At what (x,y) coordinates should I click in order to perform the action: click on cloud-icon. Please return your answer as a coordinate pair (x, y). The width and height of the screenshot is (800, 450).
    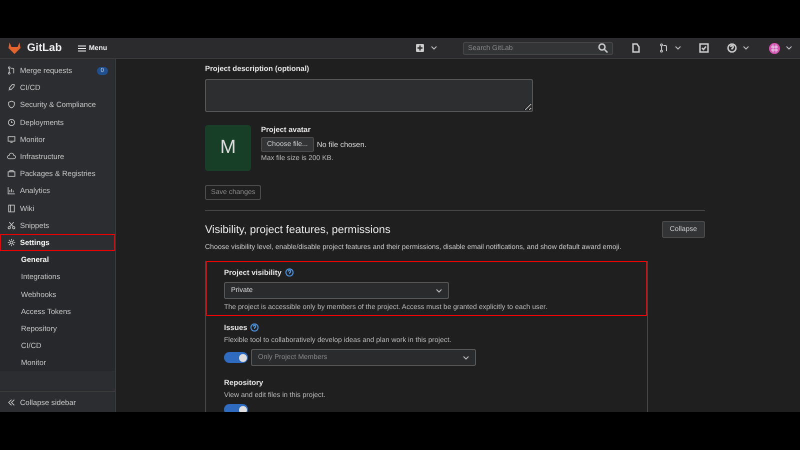
    Looking at the image, I should click on (11, 157).